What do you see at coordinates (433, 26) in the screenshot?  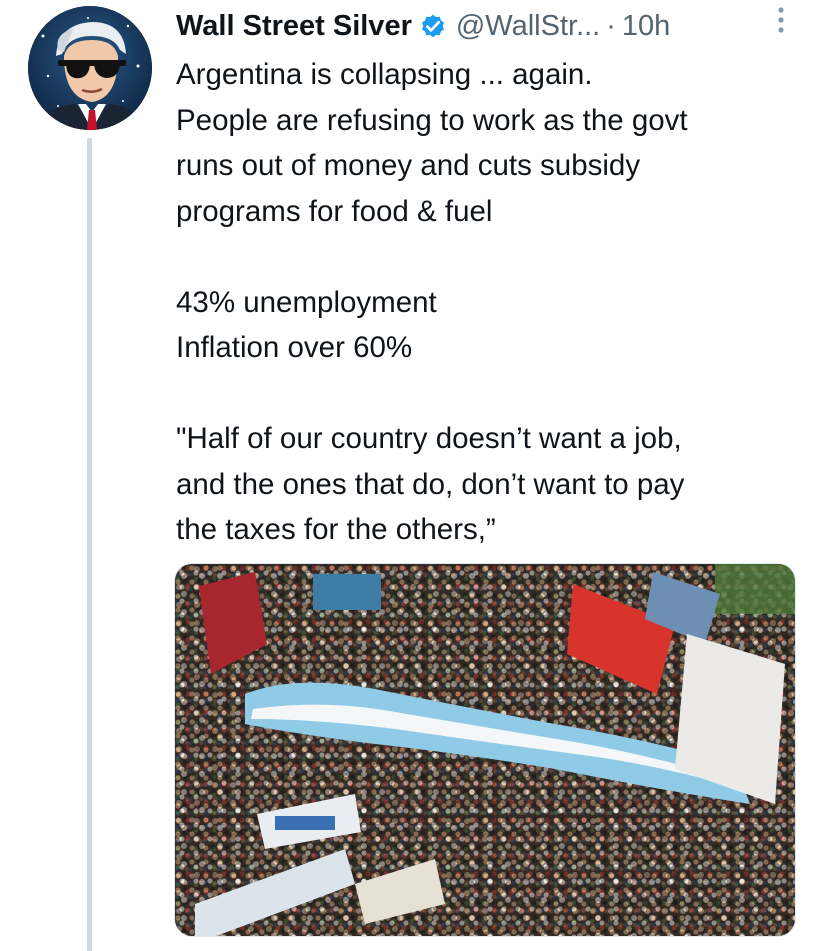 I see `verified-badge-icon` at bounding box center [433, 26].